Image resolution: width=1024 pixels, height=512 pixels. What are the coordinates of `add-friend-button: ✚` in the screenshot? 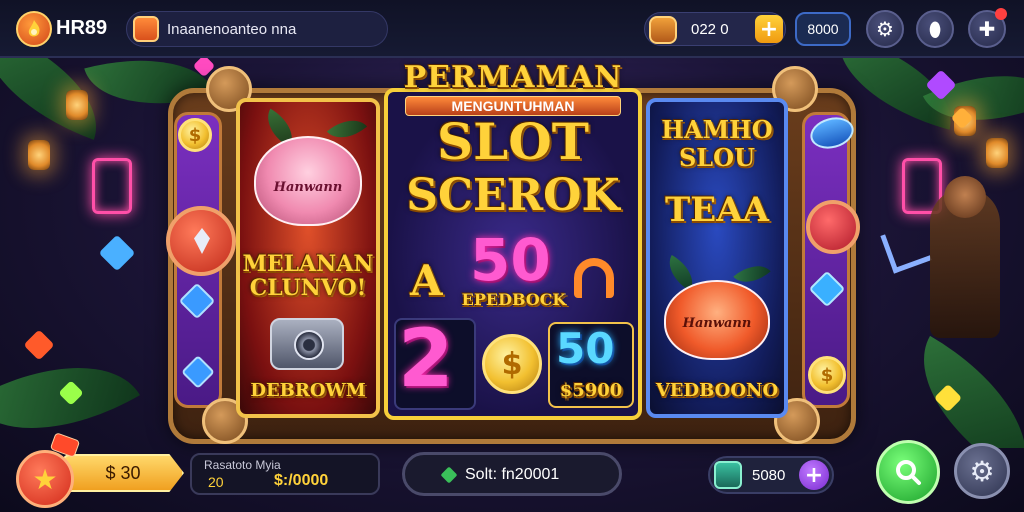 It's located at (987, 28).